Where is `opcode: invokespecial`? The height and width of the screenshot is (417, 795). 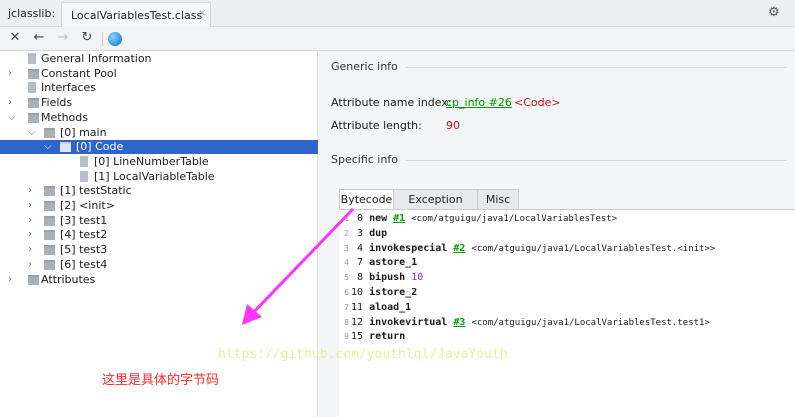
opcode: invokespecial is located at coordinates (408, 248).